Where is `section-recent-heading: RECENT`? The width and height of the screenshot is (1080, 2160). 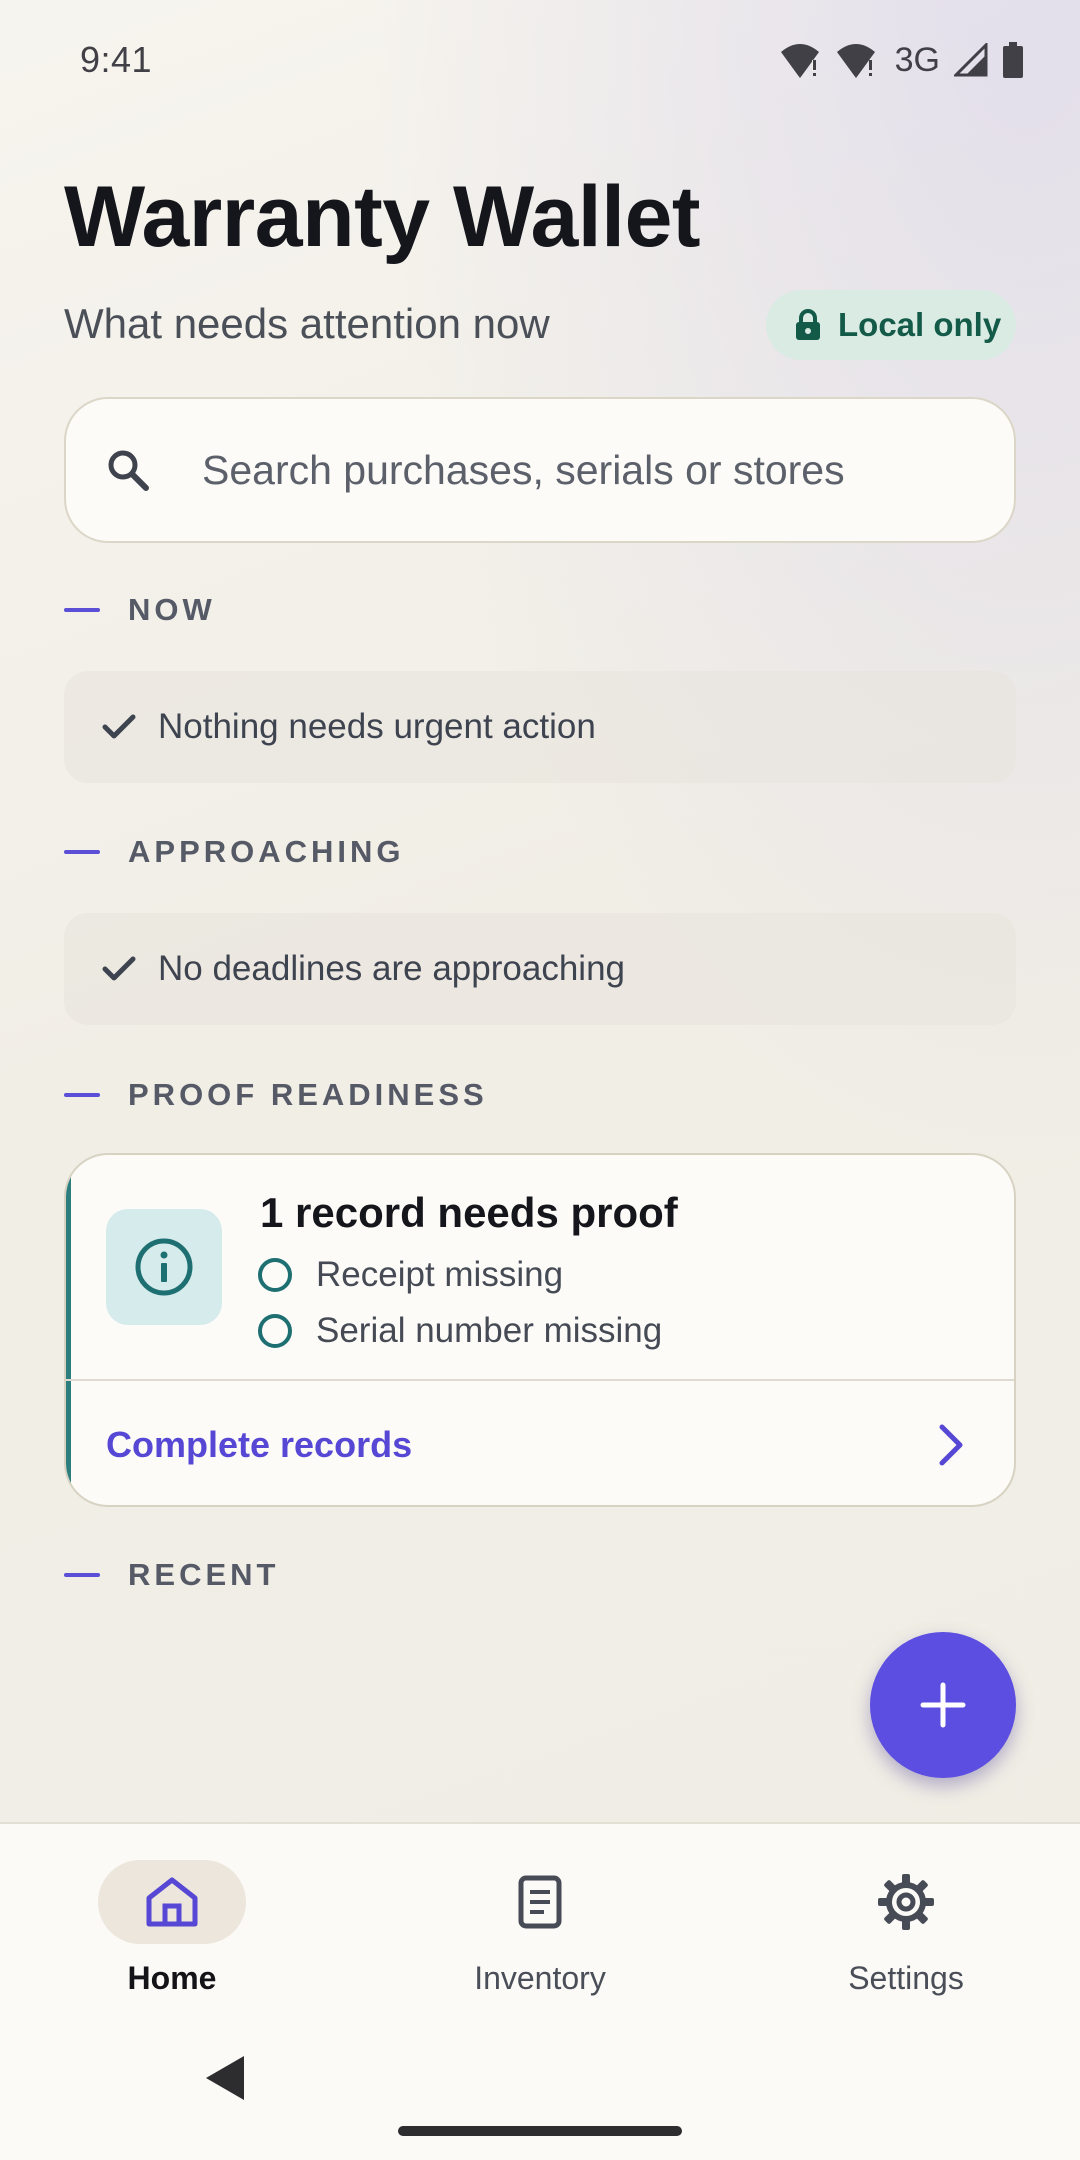 section-recent-heading: RECENT is located at coordinates (171, 1575).